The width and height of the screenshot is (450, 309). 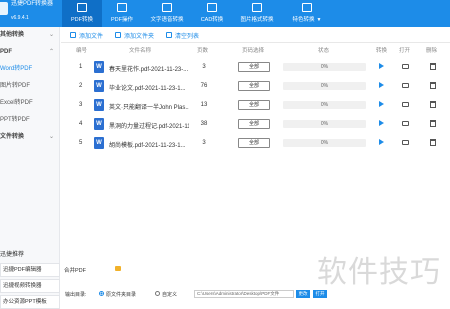 I want to click on app-title: 迅捷PDF转换器, so click(x=32, y=4).